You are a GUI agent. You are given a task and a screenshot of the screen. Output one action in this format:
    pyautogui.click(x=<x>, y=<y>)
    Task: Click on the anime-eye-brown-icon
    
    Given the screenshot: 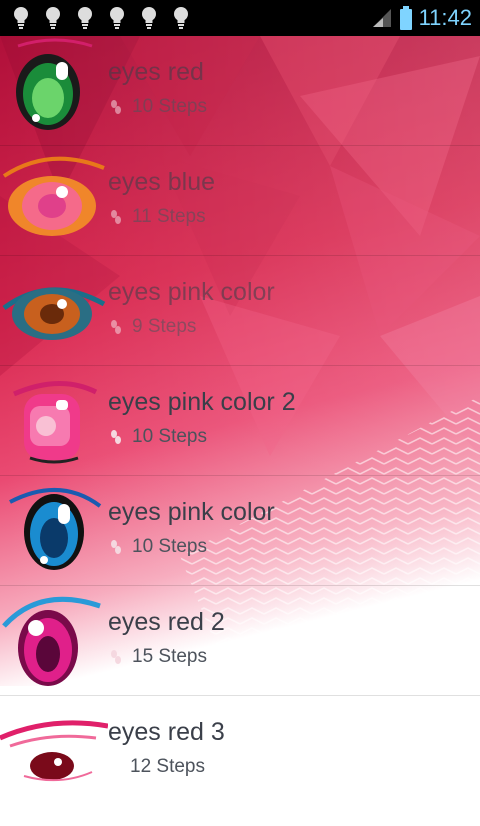 What is the action you would take?
    pyautogui.click(x=54, y=313)
    